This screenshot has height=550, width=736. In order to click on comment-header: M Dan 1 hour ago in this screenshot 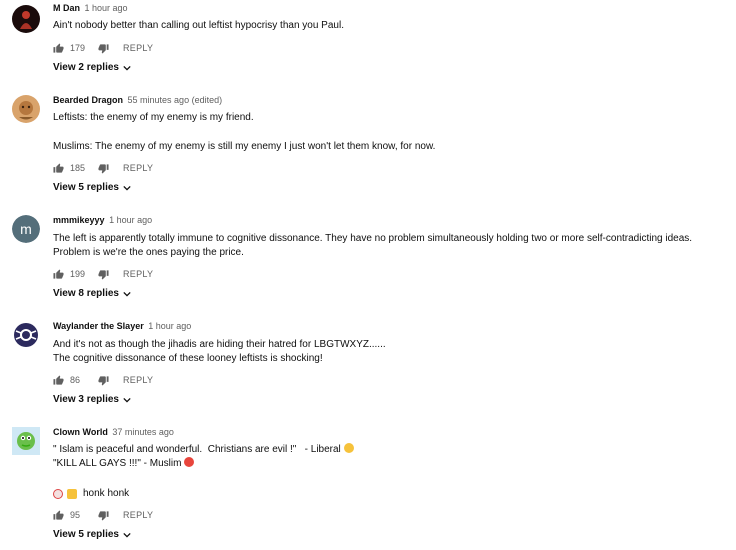, I will do `click(90, 8)`.